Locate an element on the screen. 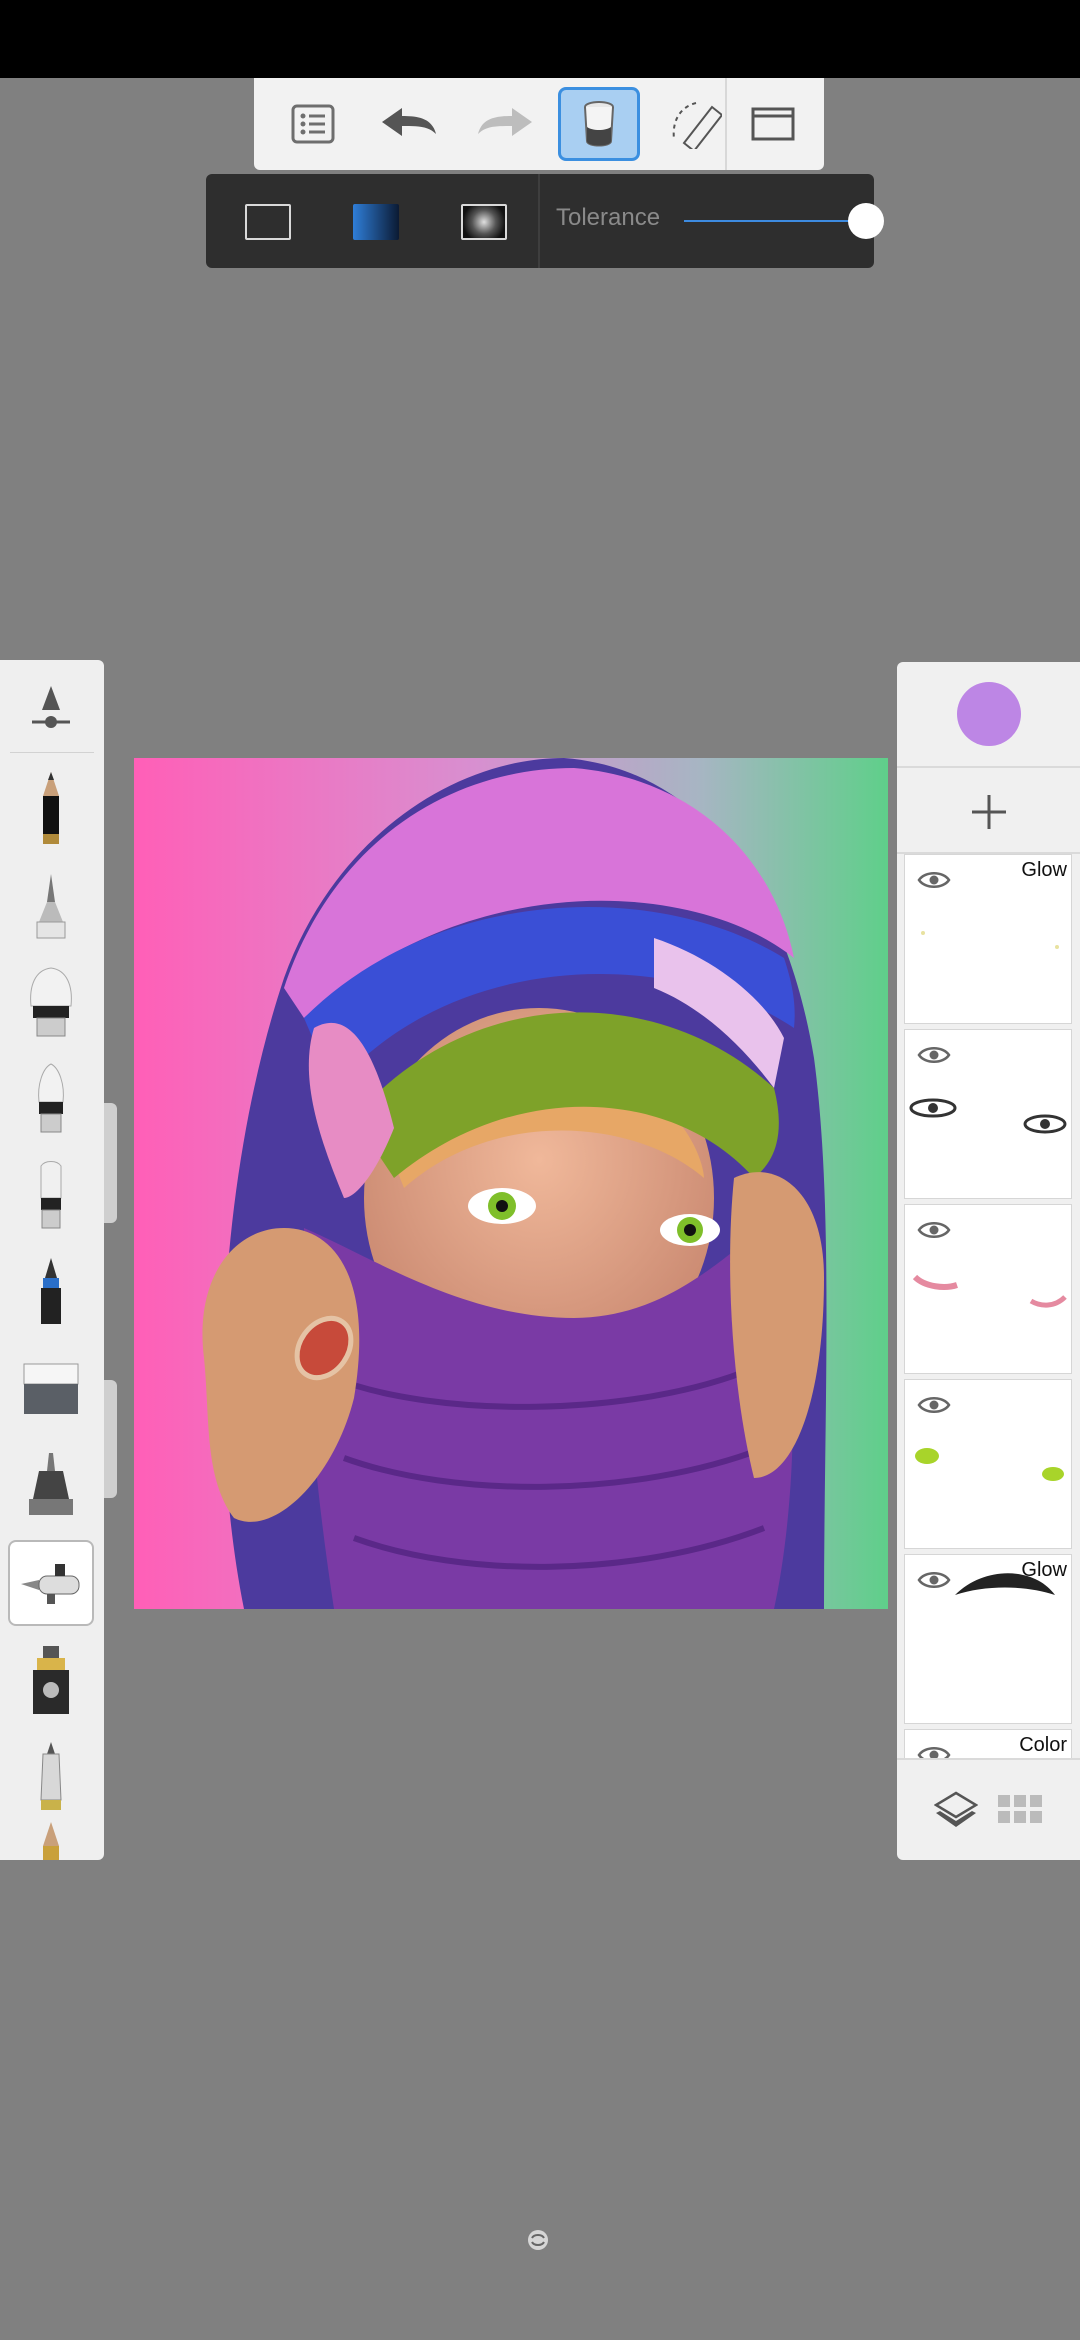  paintbrush-wide-brush is located at coordinates (51, 1003).